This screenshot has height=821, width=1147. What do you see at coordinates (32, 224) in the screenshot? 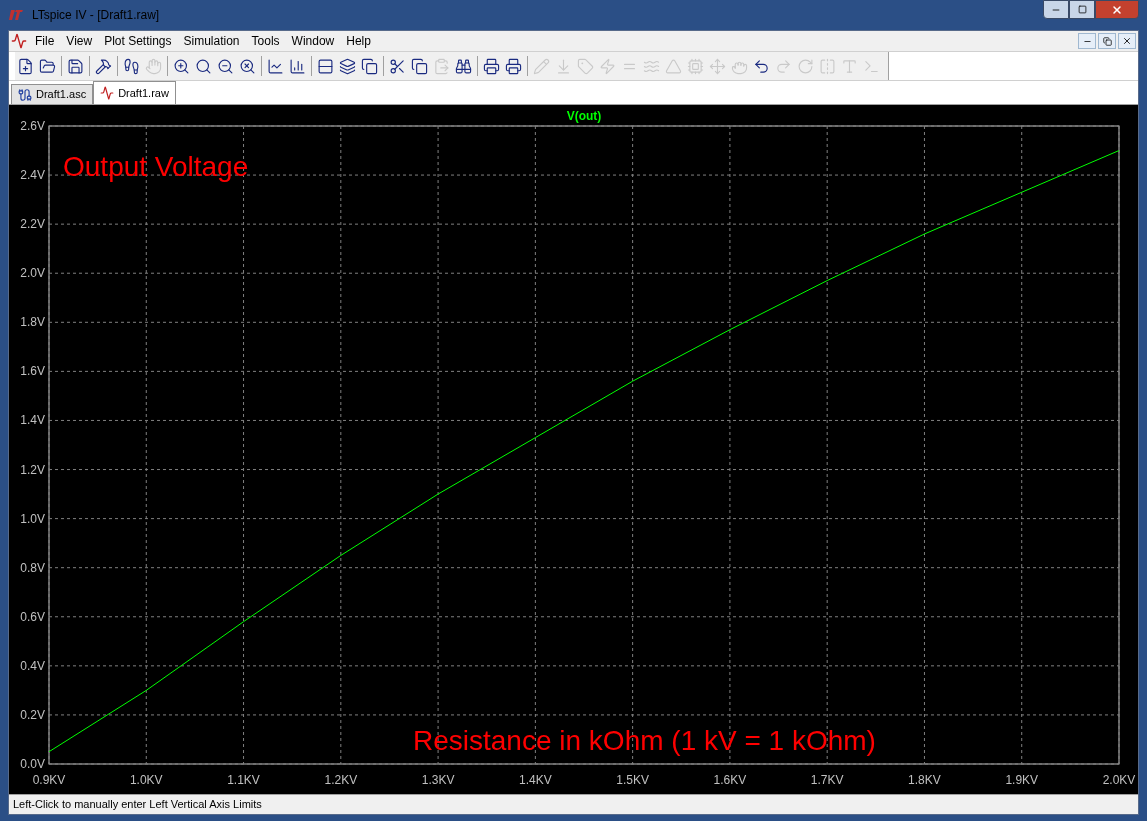
I see `y-tick-label: 2.2V` at bounding box center [32, 224].